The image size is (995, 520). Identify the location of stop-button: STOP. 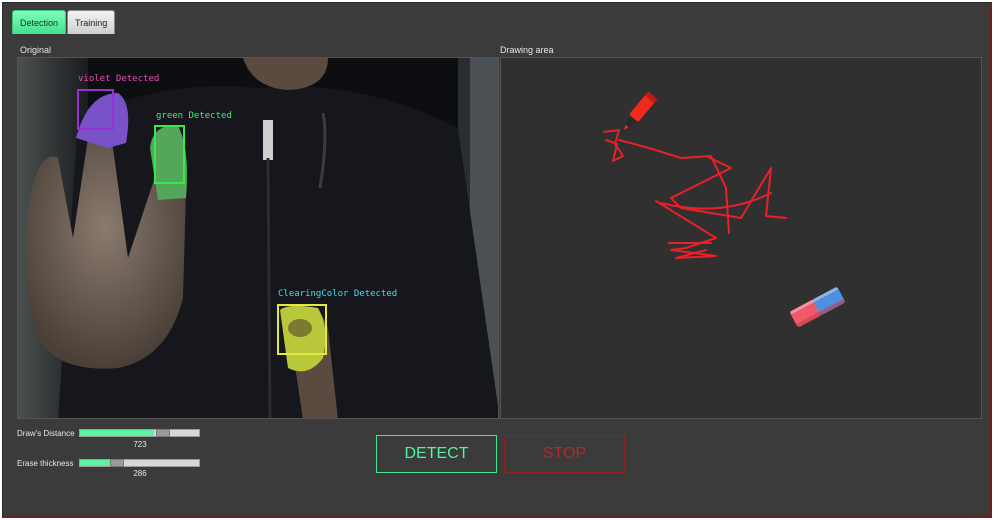
(564, 454).